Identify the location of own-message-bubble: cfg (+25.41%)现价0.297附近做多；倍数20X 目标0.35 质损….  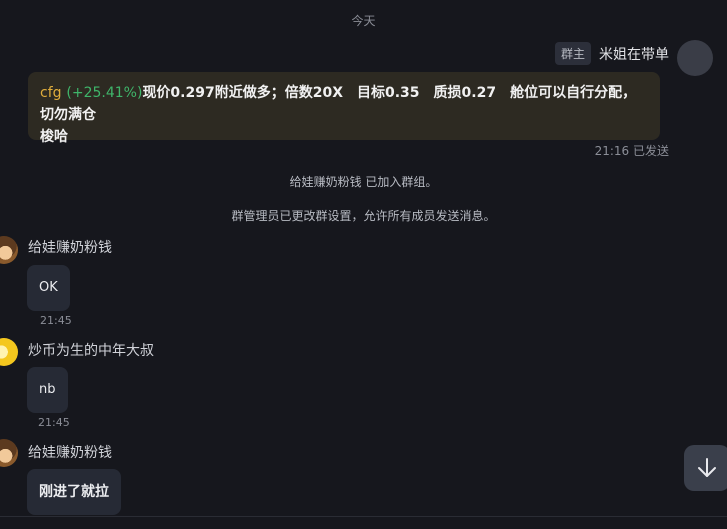
(344, 108).